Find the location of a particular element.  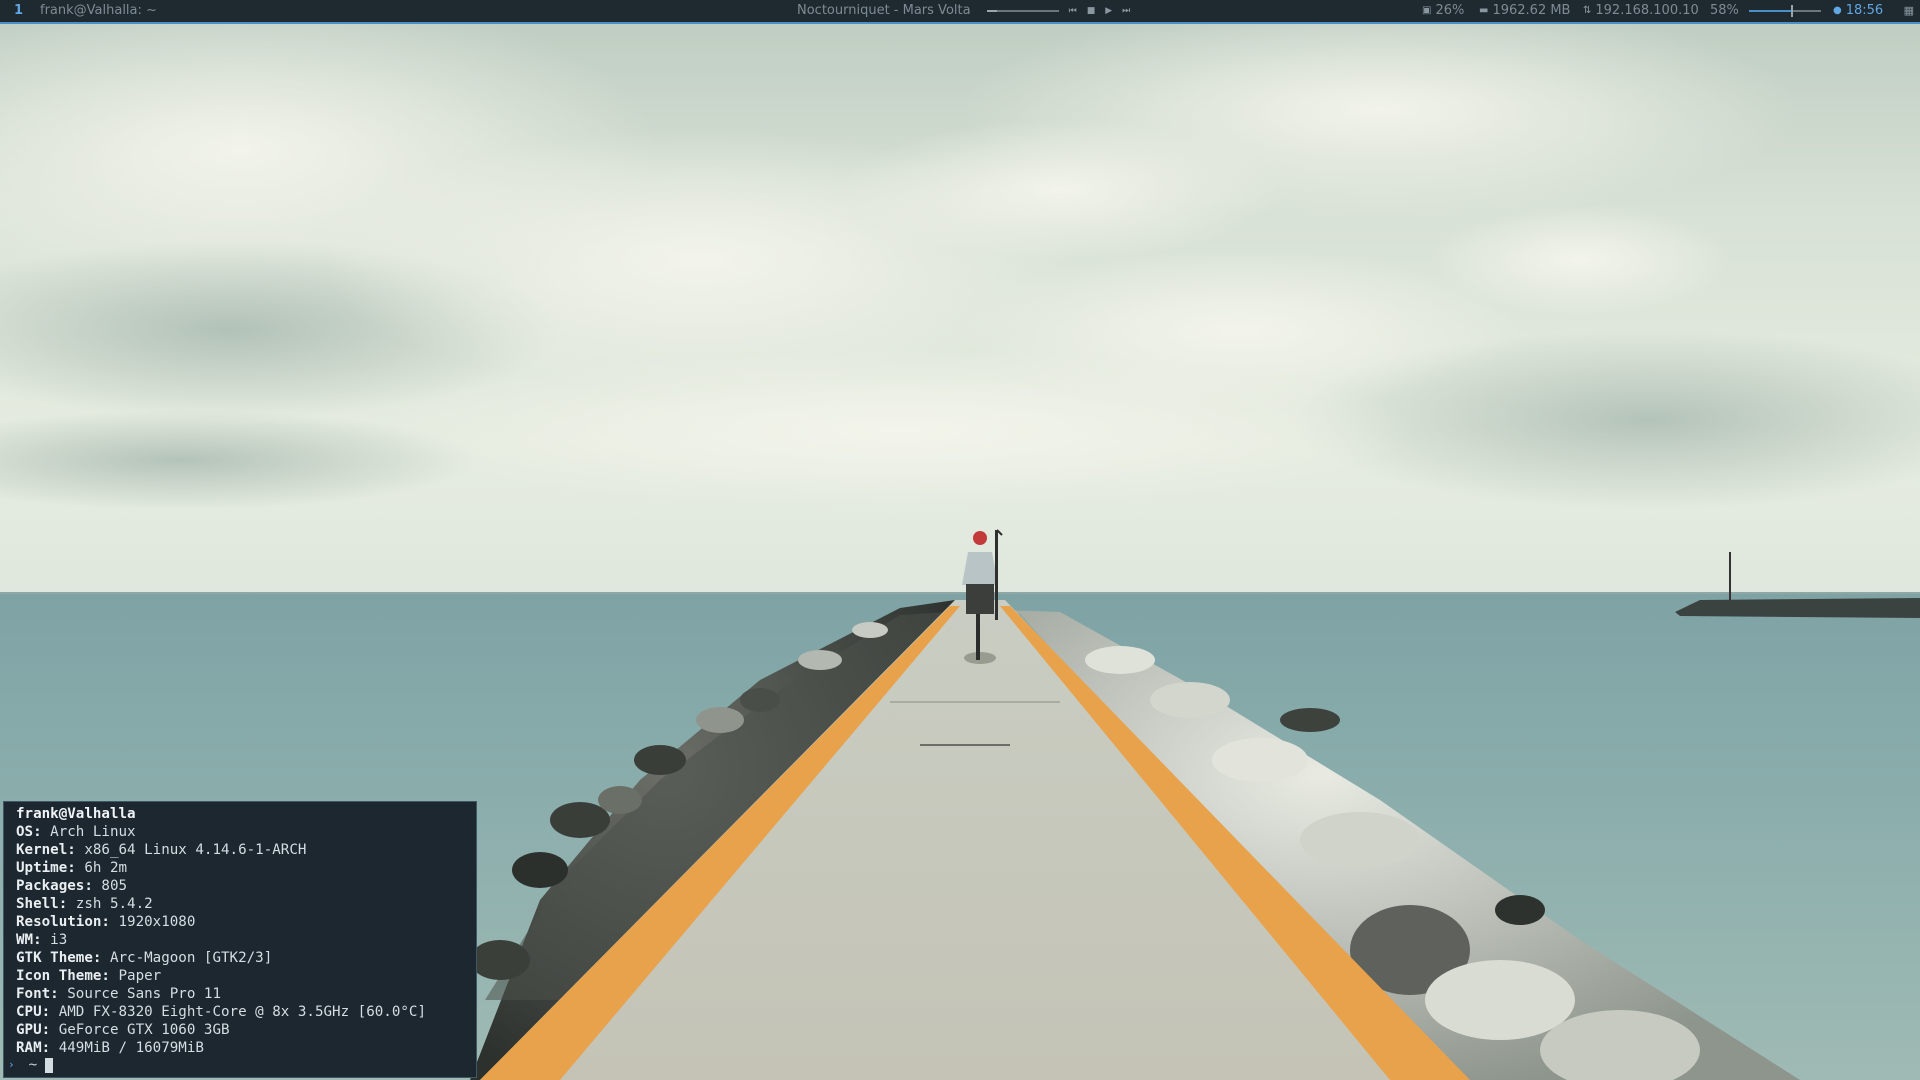

info-key: Uptime: is located at coordinates (46, 868).